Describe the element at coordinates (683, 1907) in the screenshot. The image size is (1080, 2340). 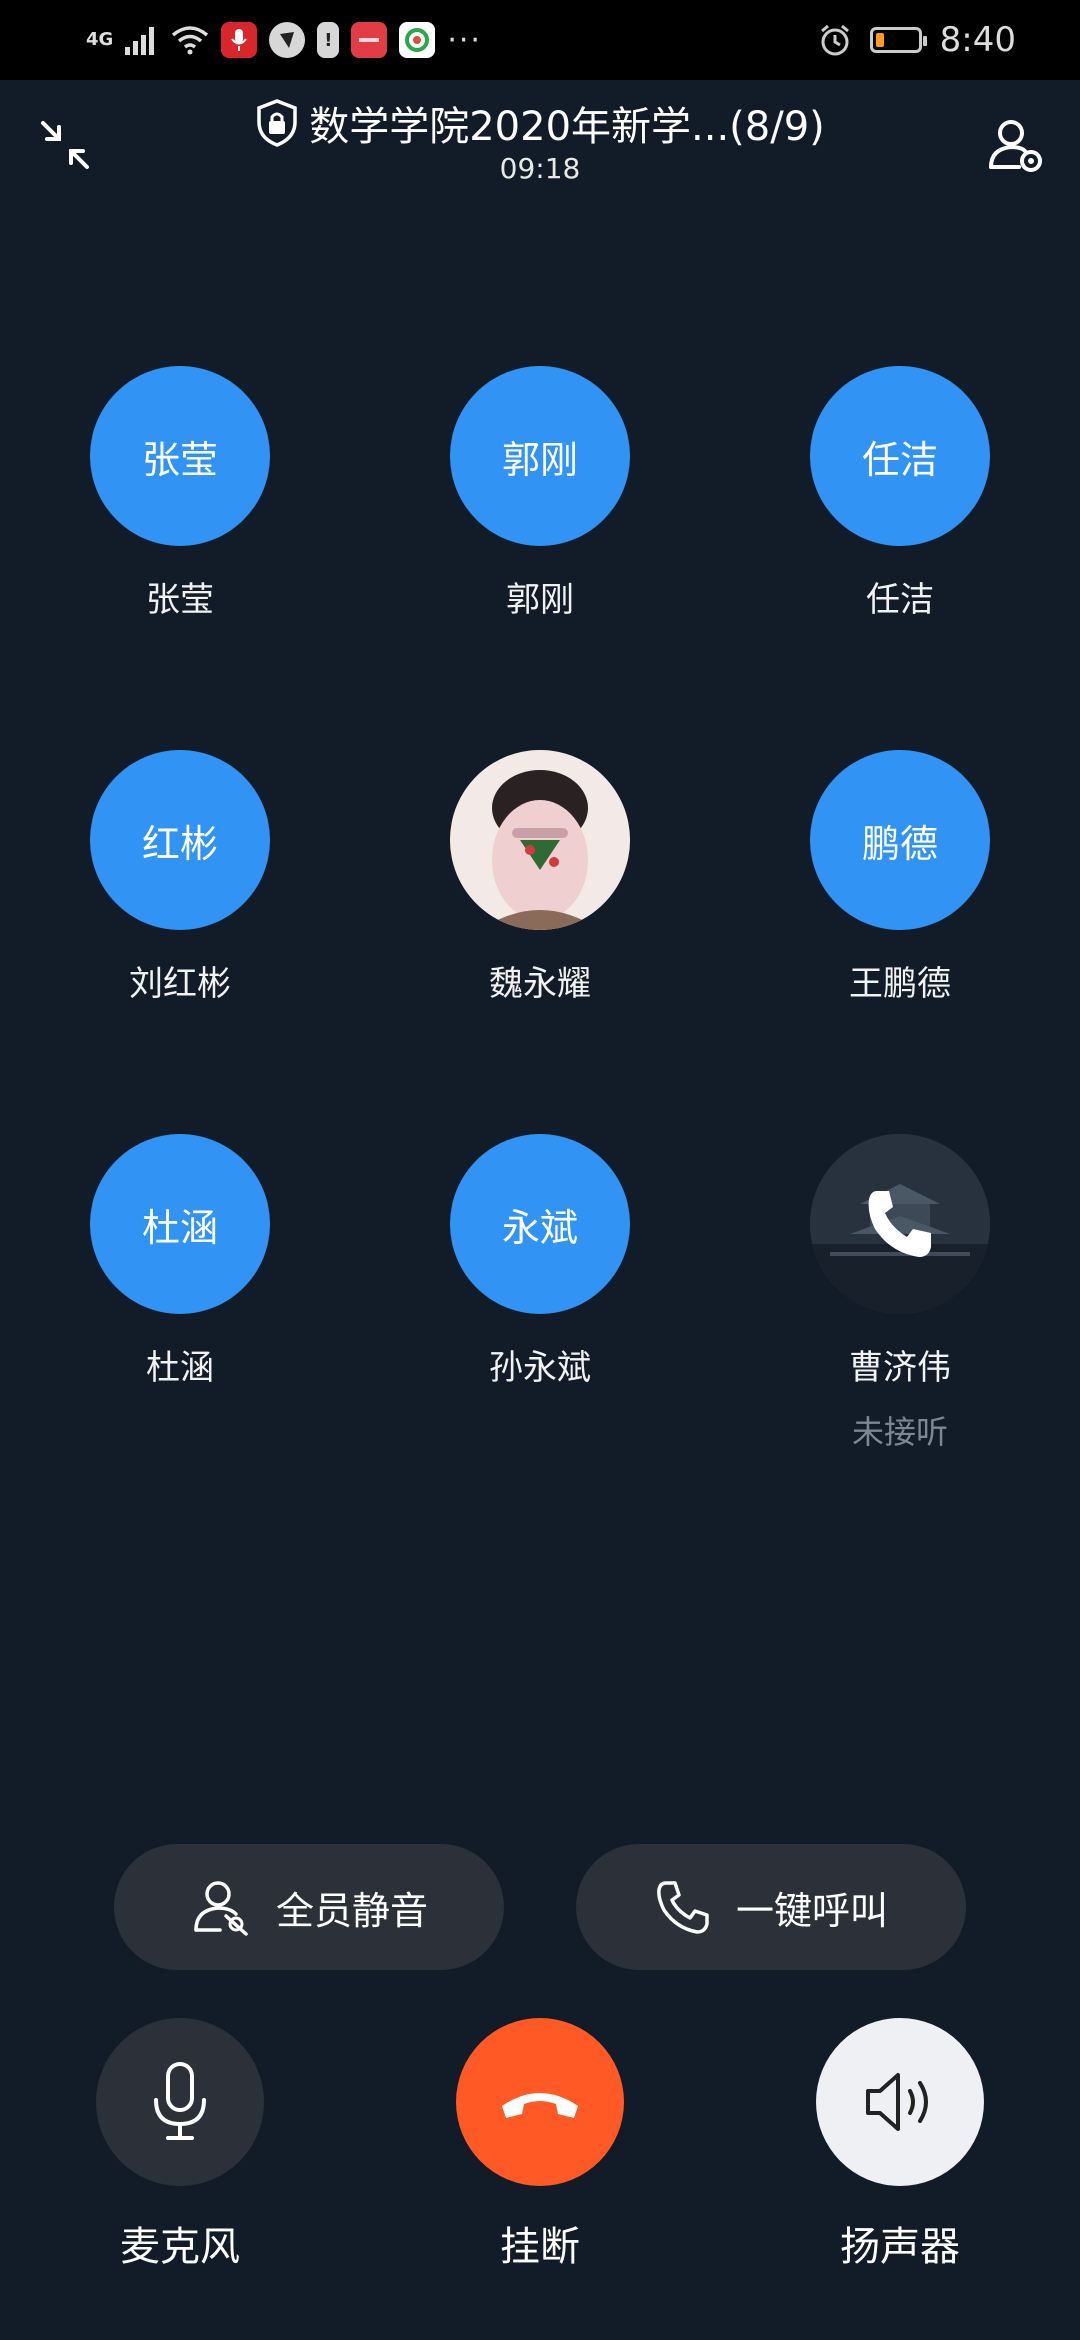
I see `phone-outline-icon` at that location.